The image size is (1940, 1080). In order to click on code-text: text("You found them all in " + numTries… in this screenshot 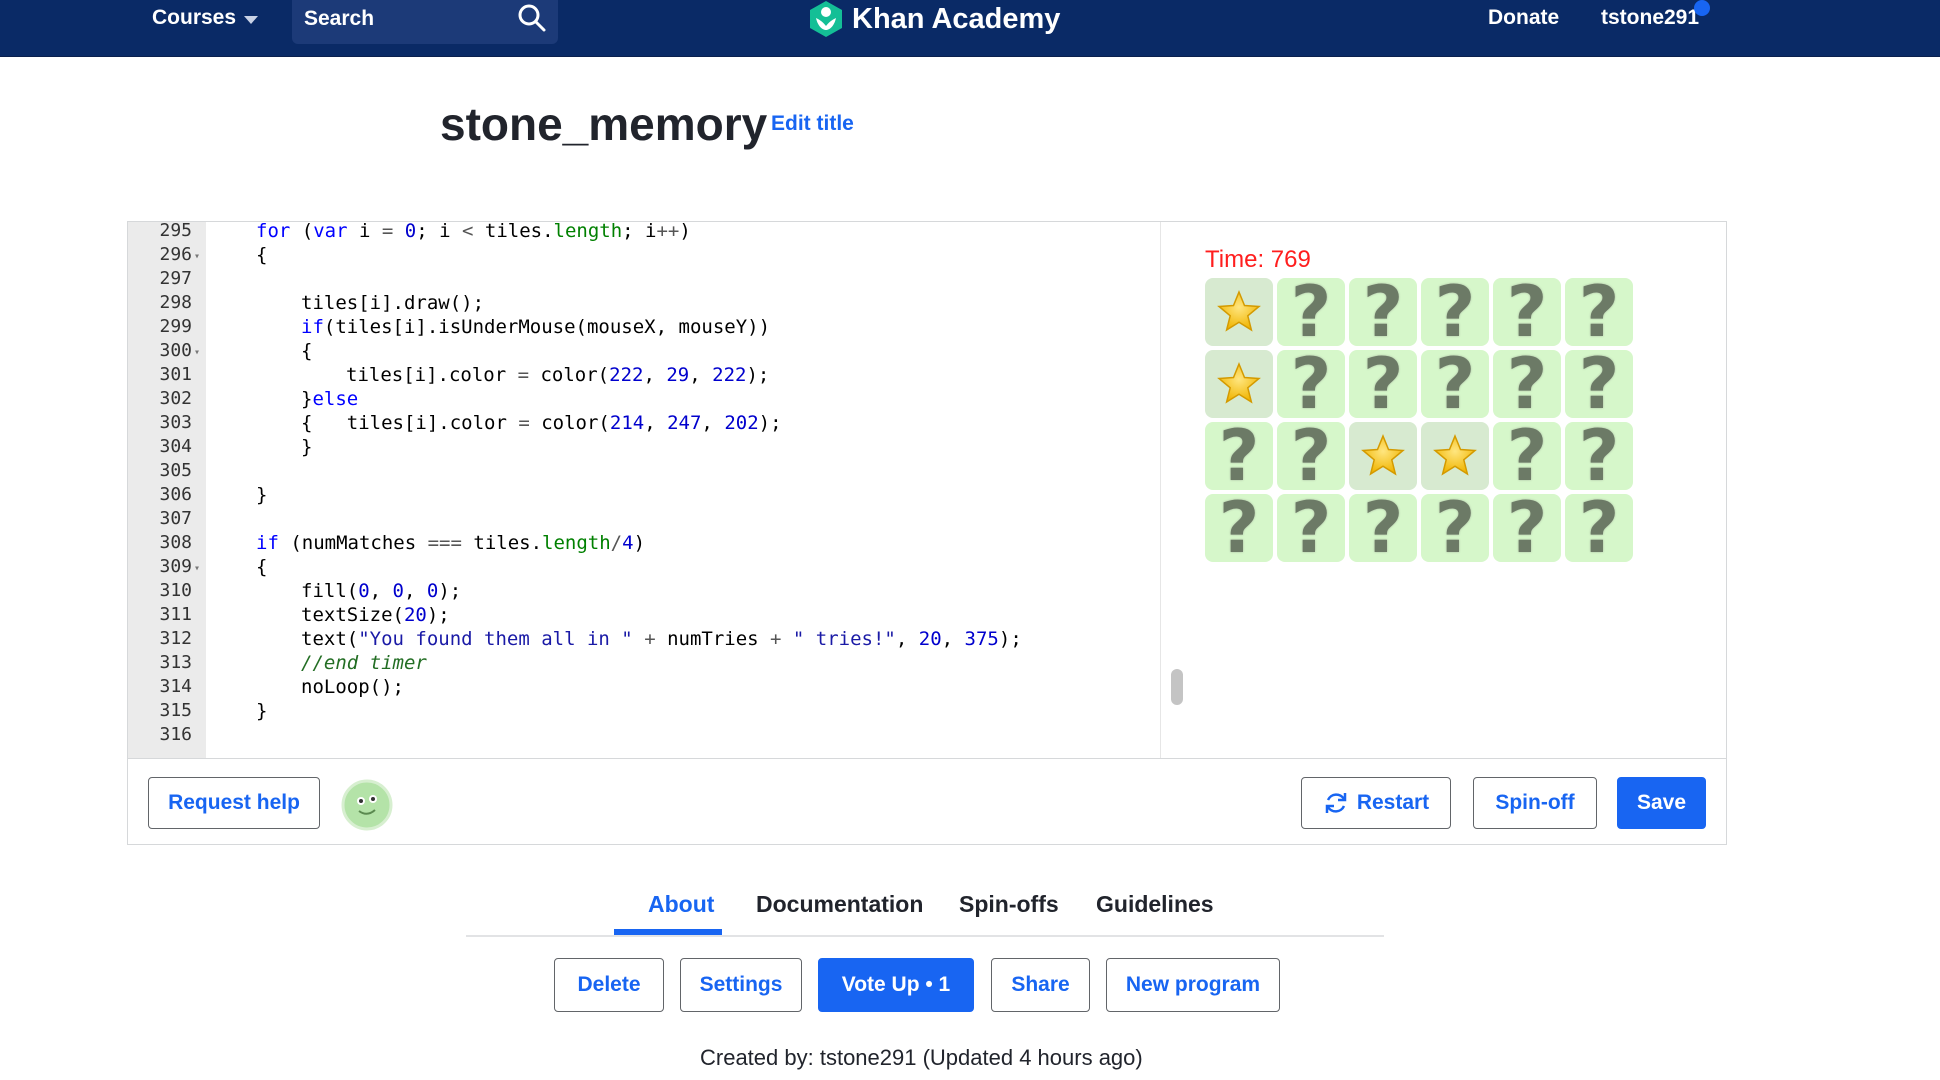, I will do `click(661, 639)`.